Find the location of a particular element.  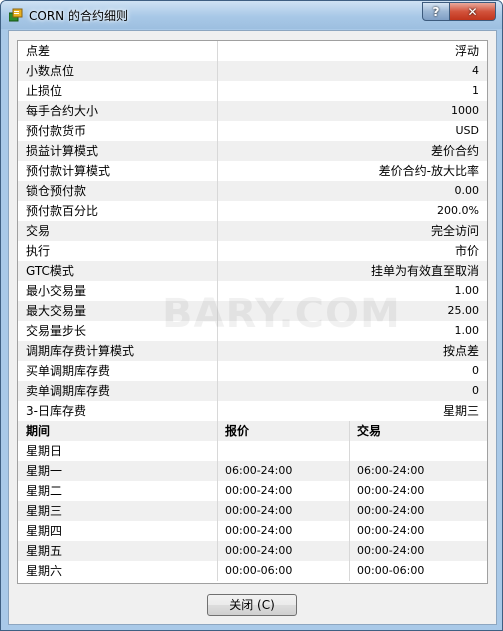

property-row: 预付款百分比 200.0% is located at coordinates (252, 211).